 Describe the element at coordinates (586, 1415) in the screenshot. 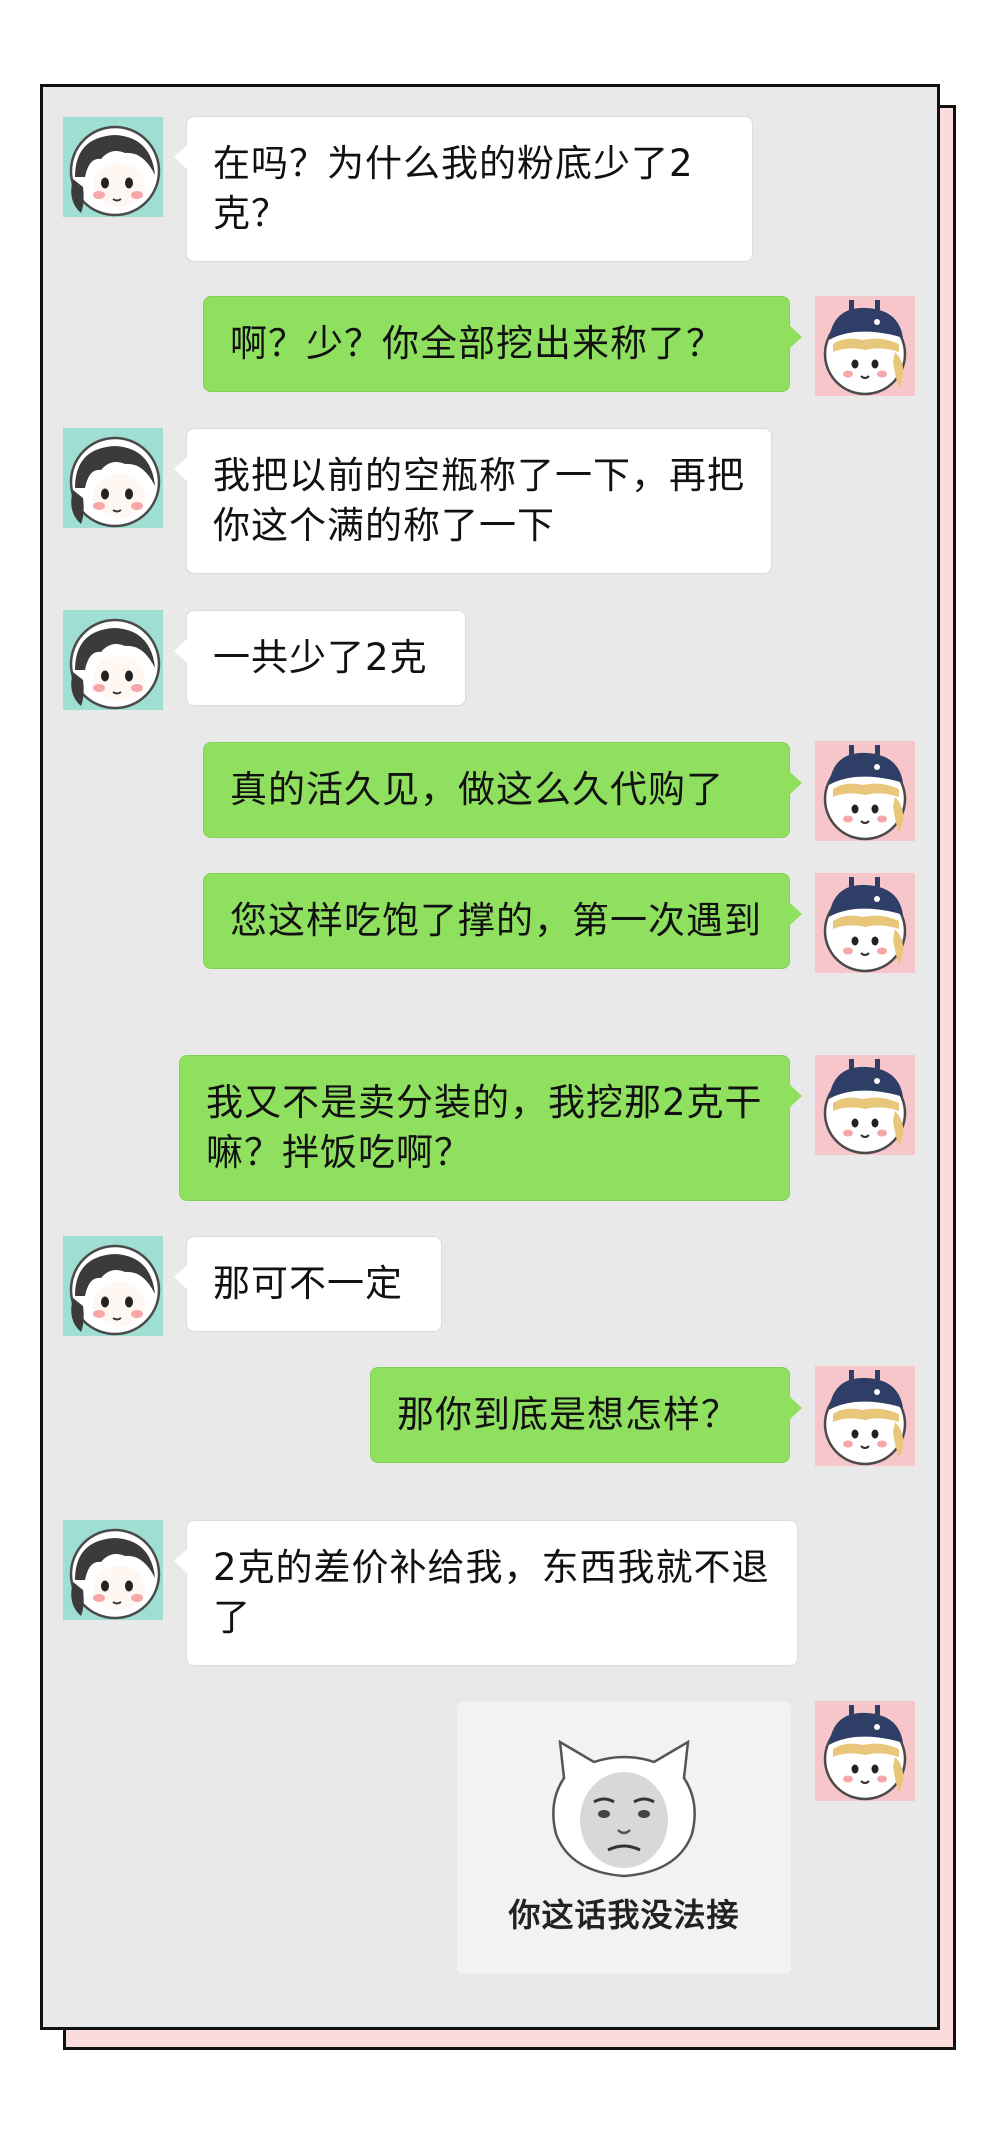

I see `message-bubble-outgoing: 那你到底是想怎样？` at that location.